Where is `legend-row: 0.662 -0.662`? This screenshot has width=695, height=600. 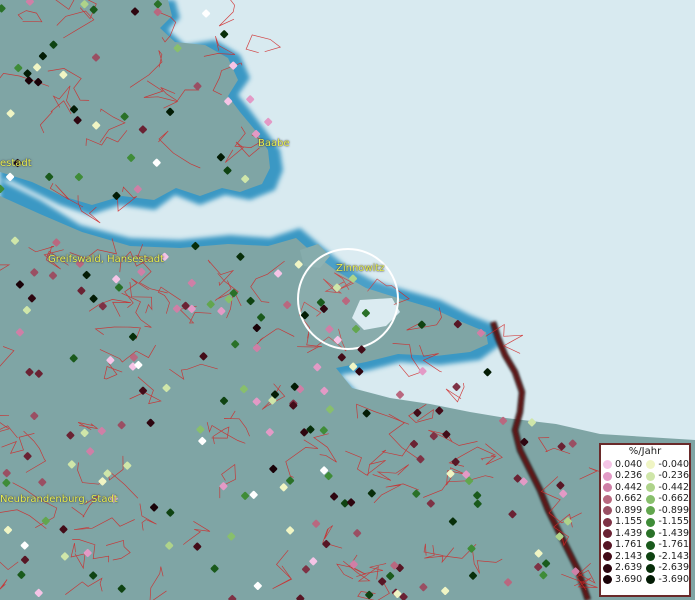
legend-row: 0.662 -0.662 is located at coordinates (645, 500).